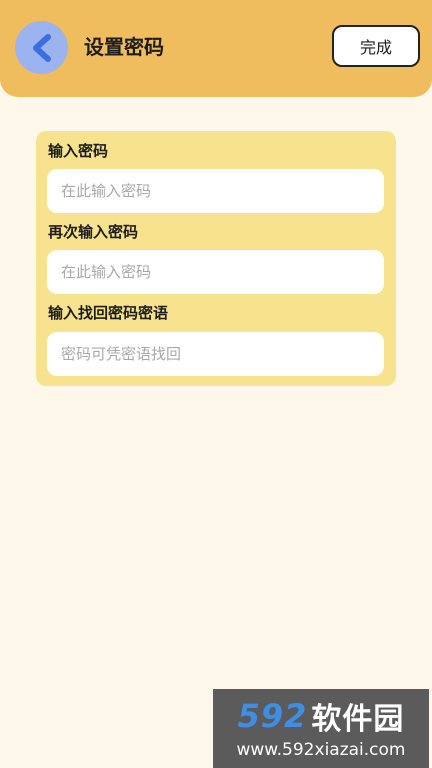 The width and height of the screenshot is (432, 768). Describe the element at coordinates (321, 750) in the screenshot. I see `watermark-url: www.592xiazai.com` at that location.